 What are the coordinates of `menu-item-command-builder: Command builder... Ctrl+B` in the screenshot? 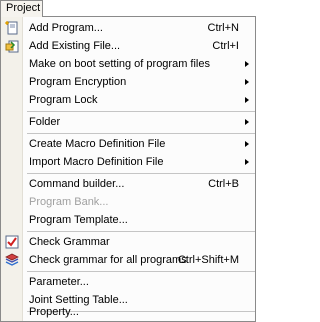 It's located at (128, 184).